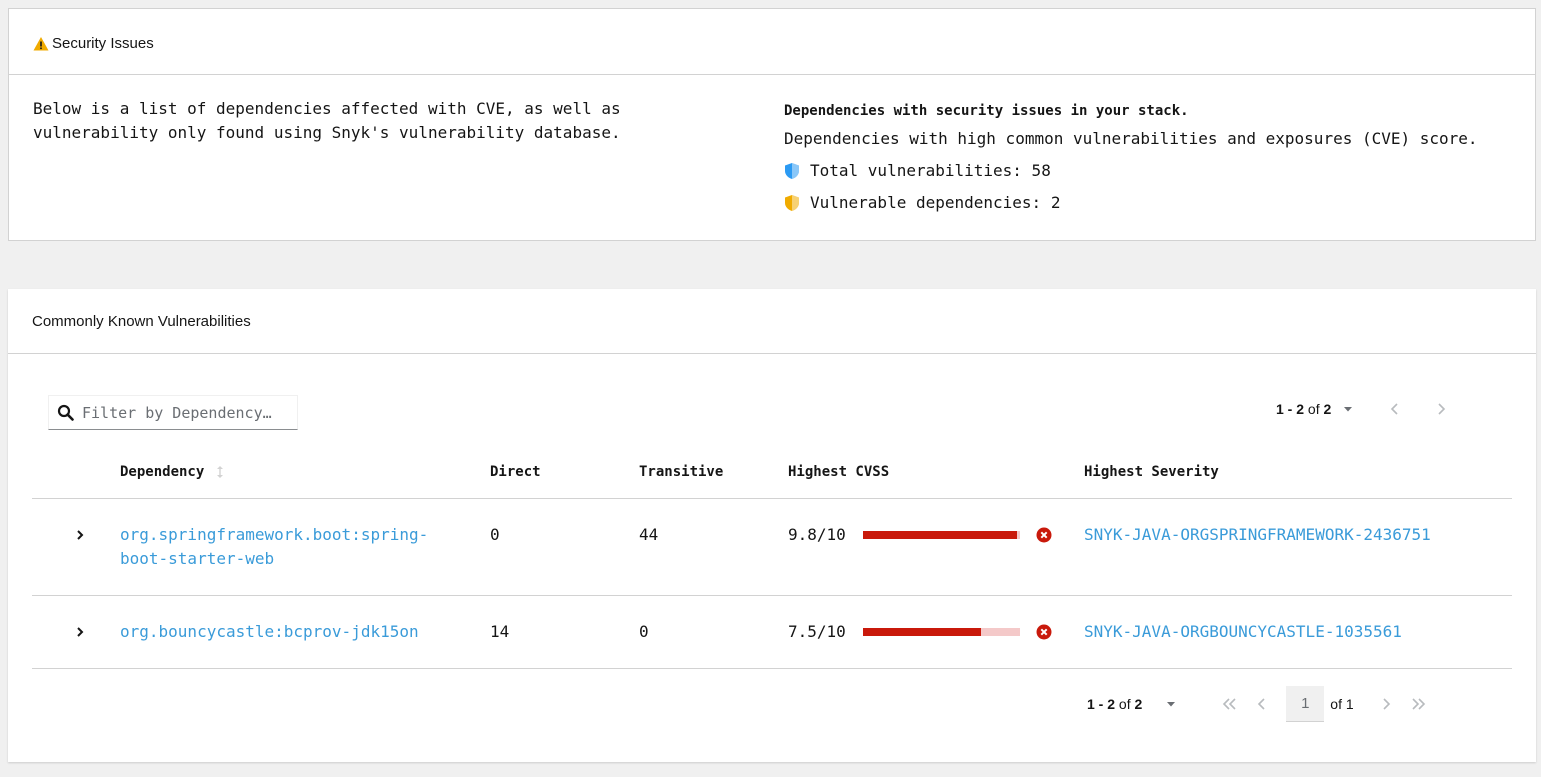  I want to click on search-icon, so click(65, 412).